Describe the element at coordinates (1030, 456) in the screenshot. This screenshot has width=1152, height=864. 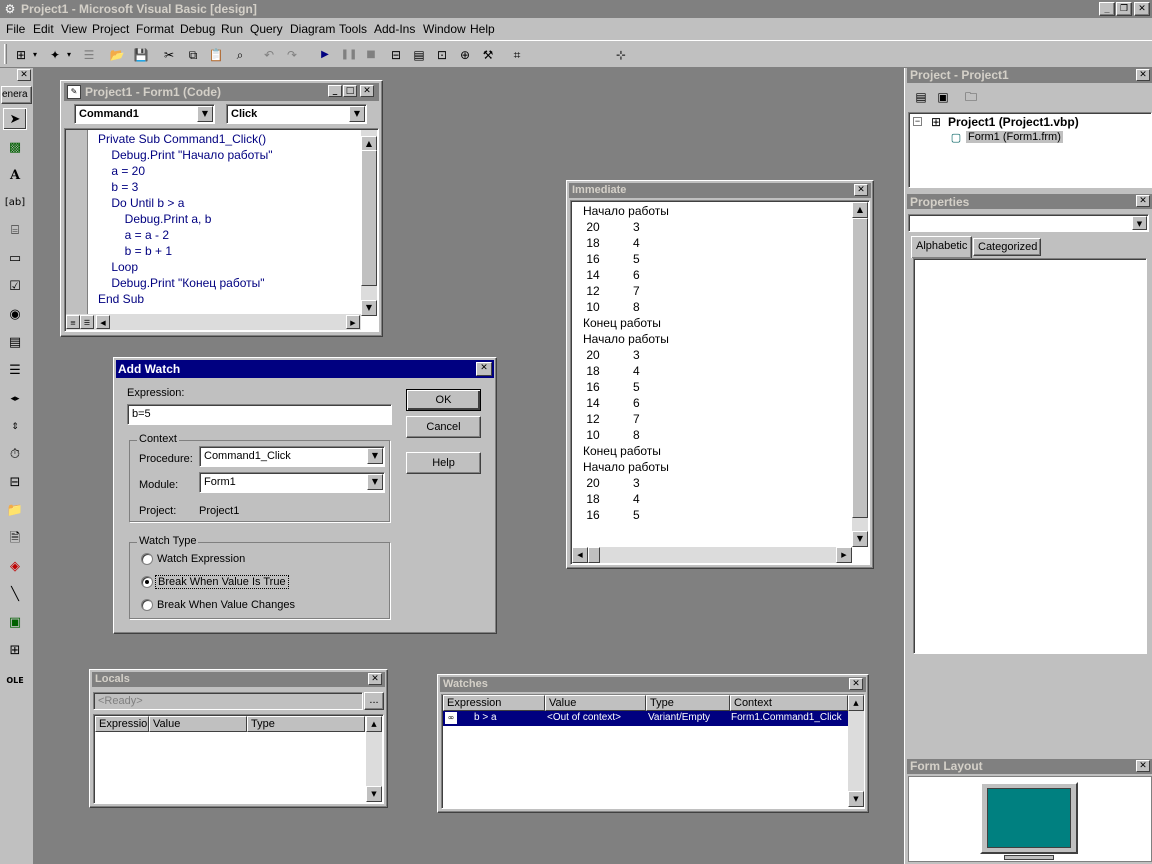
I see `properties-grid` at that location.